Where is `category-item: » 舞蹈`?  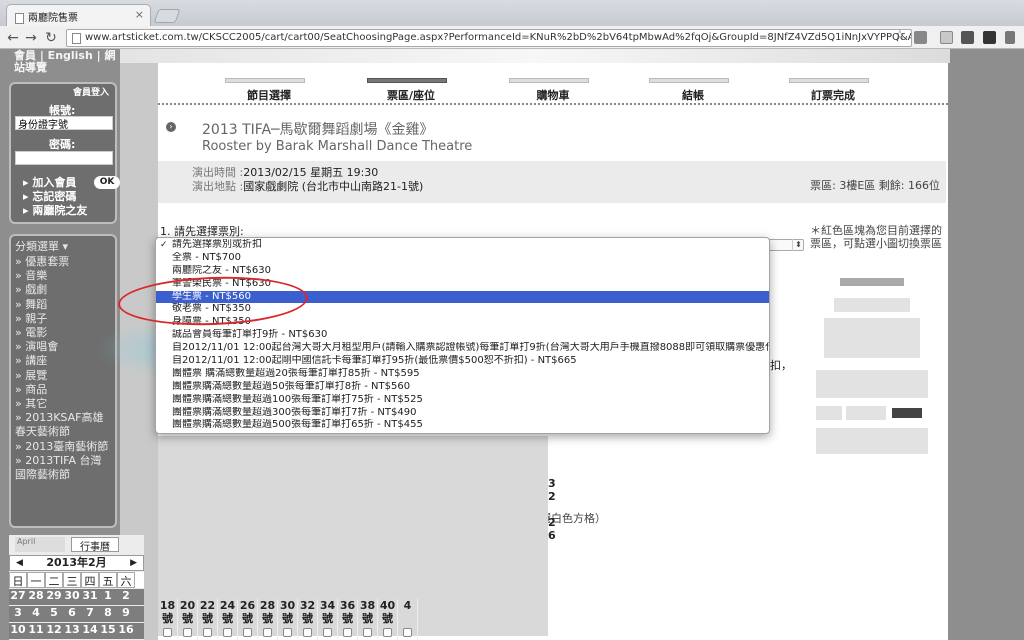
category-item: » 舞蹈 is located at coordinates (63, 305).